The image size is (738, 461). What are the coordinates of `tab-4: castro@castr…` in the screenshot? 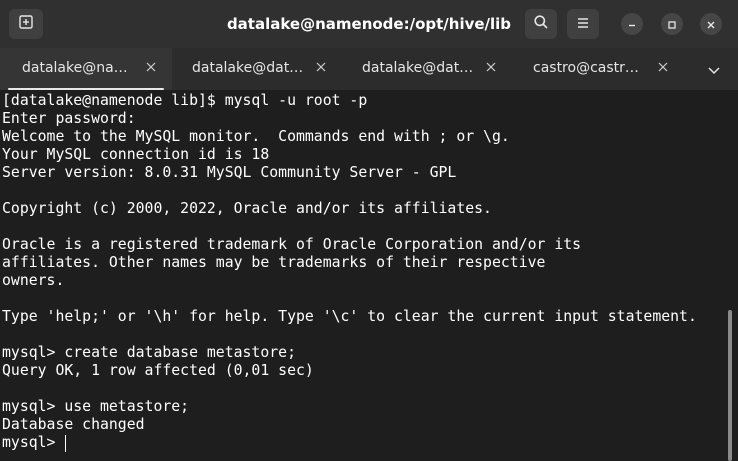 It's located at (601, 69).